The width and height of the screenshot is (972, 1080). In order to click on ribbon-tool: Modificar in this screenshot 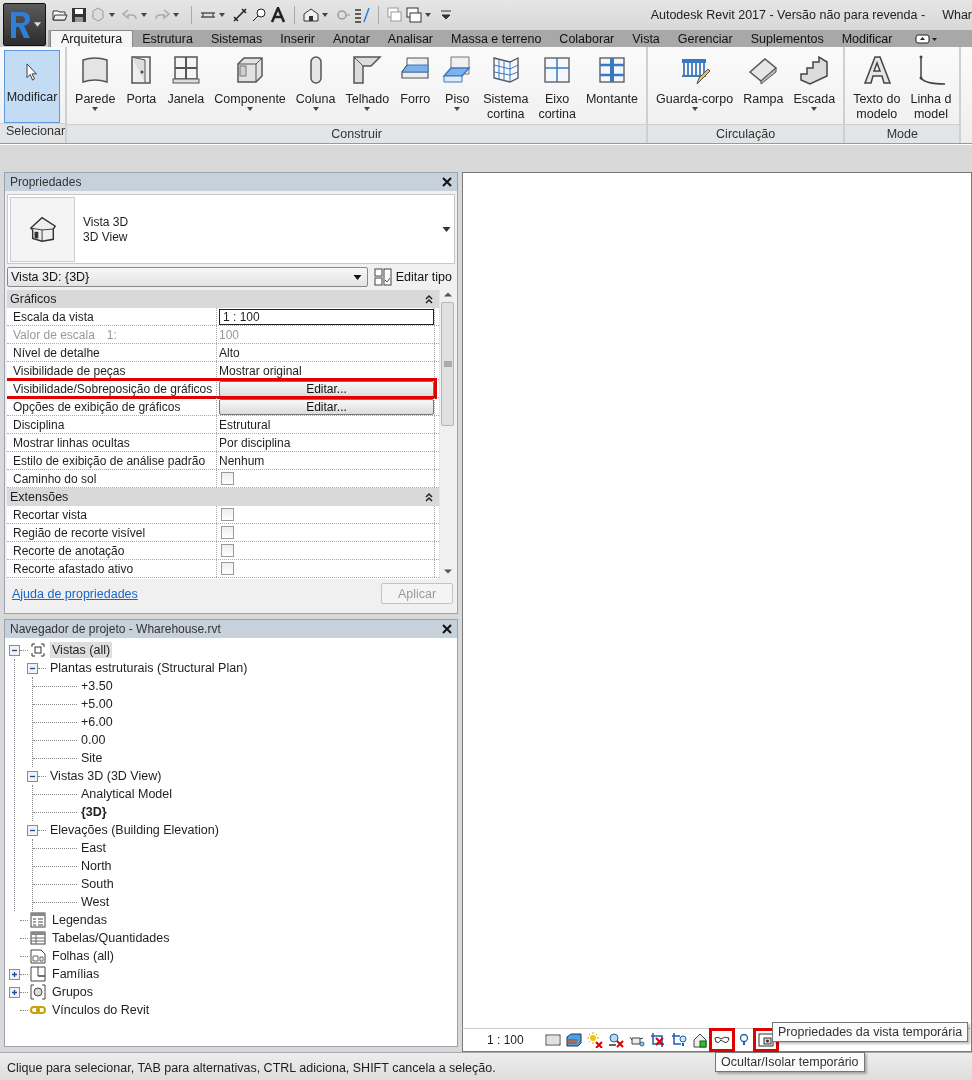, I will do `click(32, 86)`.